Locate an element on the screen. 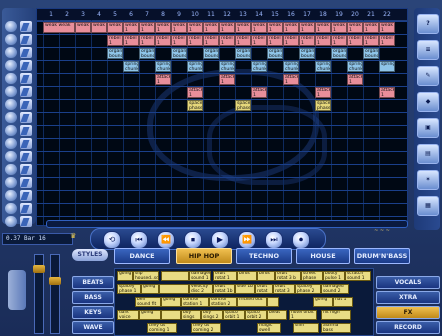  sample-clip: weak weak is located at coordinates (59, 27).